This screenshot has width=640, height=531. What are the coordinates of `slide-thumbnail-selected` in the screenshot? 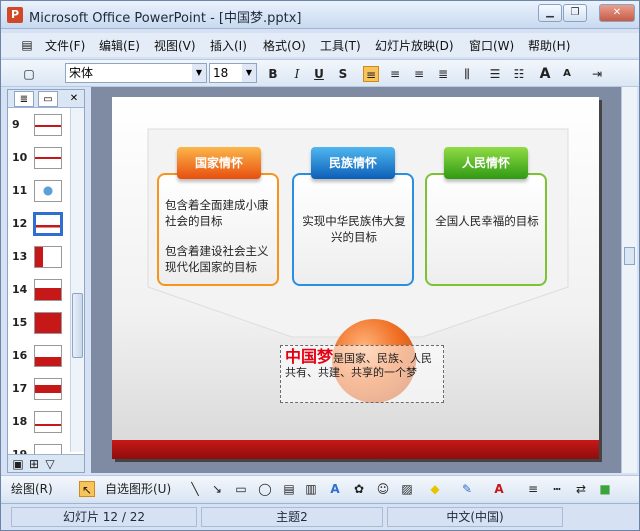 It's located at (48, 224).